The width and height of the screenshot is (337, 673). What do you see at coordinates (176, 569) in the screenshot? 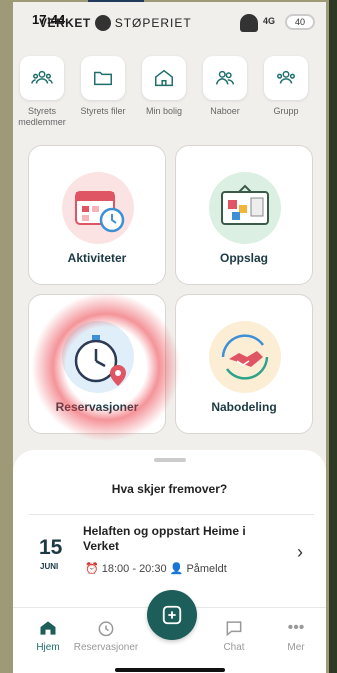
I see `person-icon: 👤` at bounding box center [176, 569].